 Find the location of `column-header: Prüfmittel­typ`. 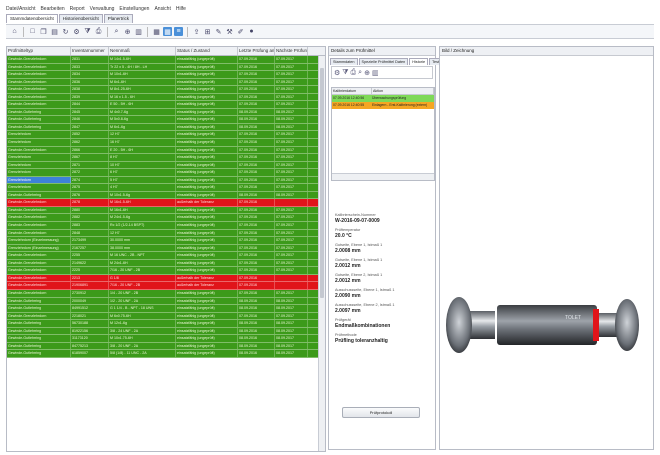

column-header: Prüfmittel­typ is located at coordinates (39, 51).